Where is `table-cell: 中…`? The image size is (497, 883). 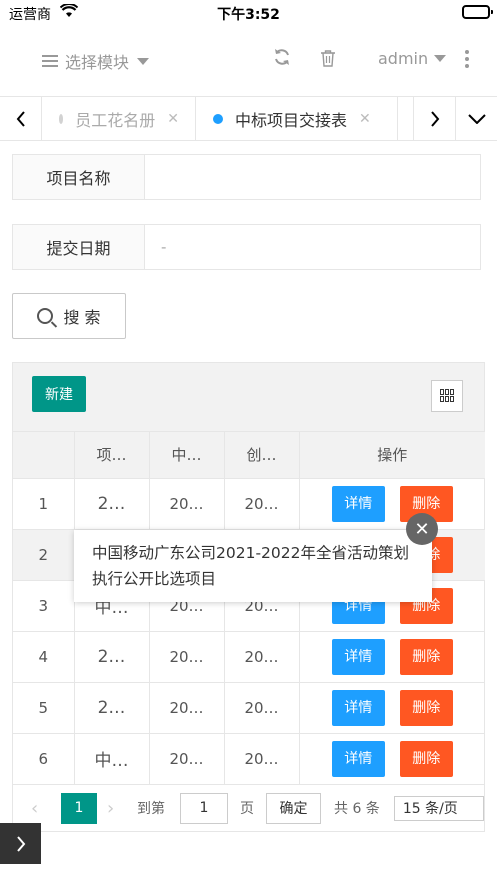 table-cell: 中… is located at coordinates (112, 759).